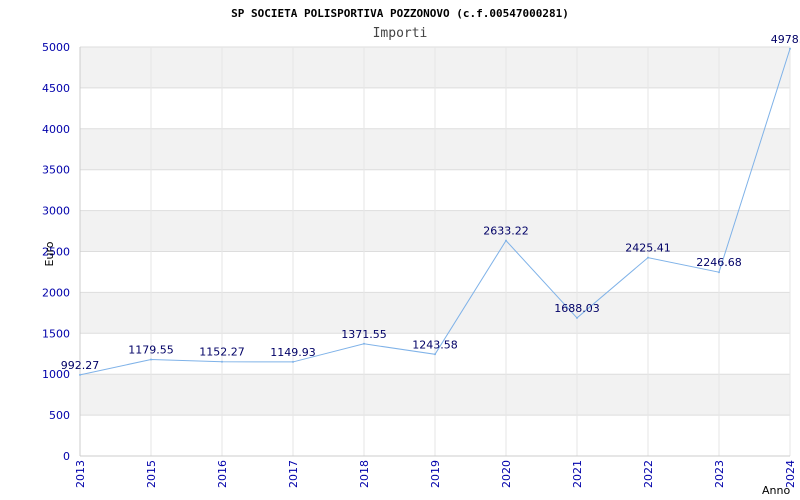  I want to click on y-tick-label: 3500, so click(56, 170).